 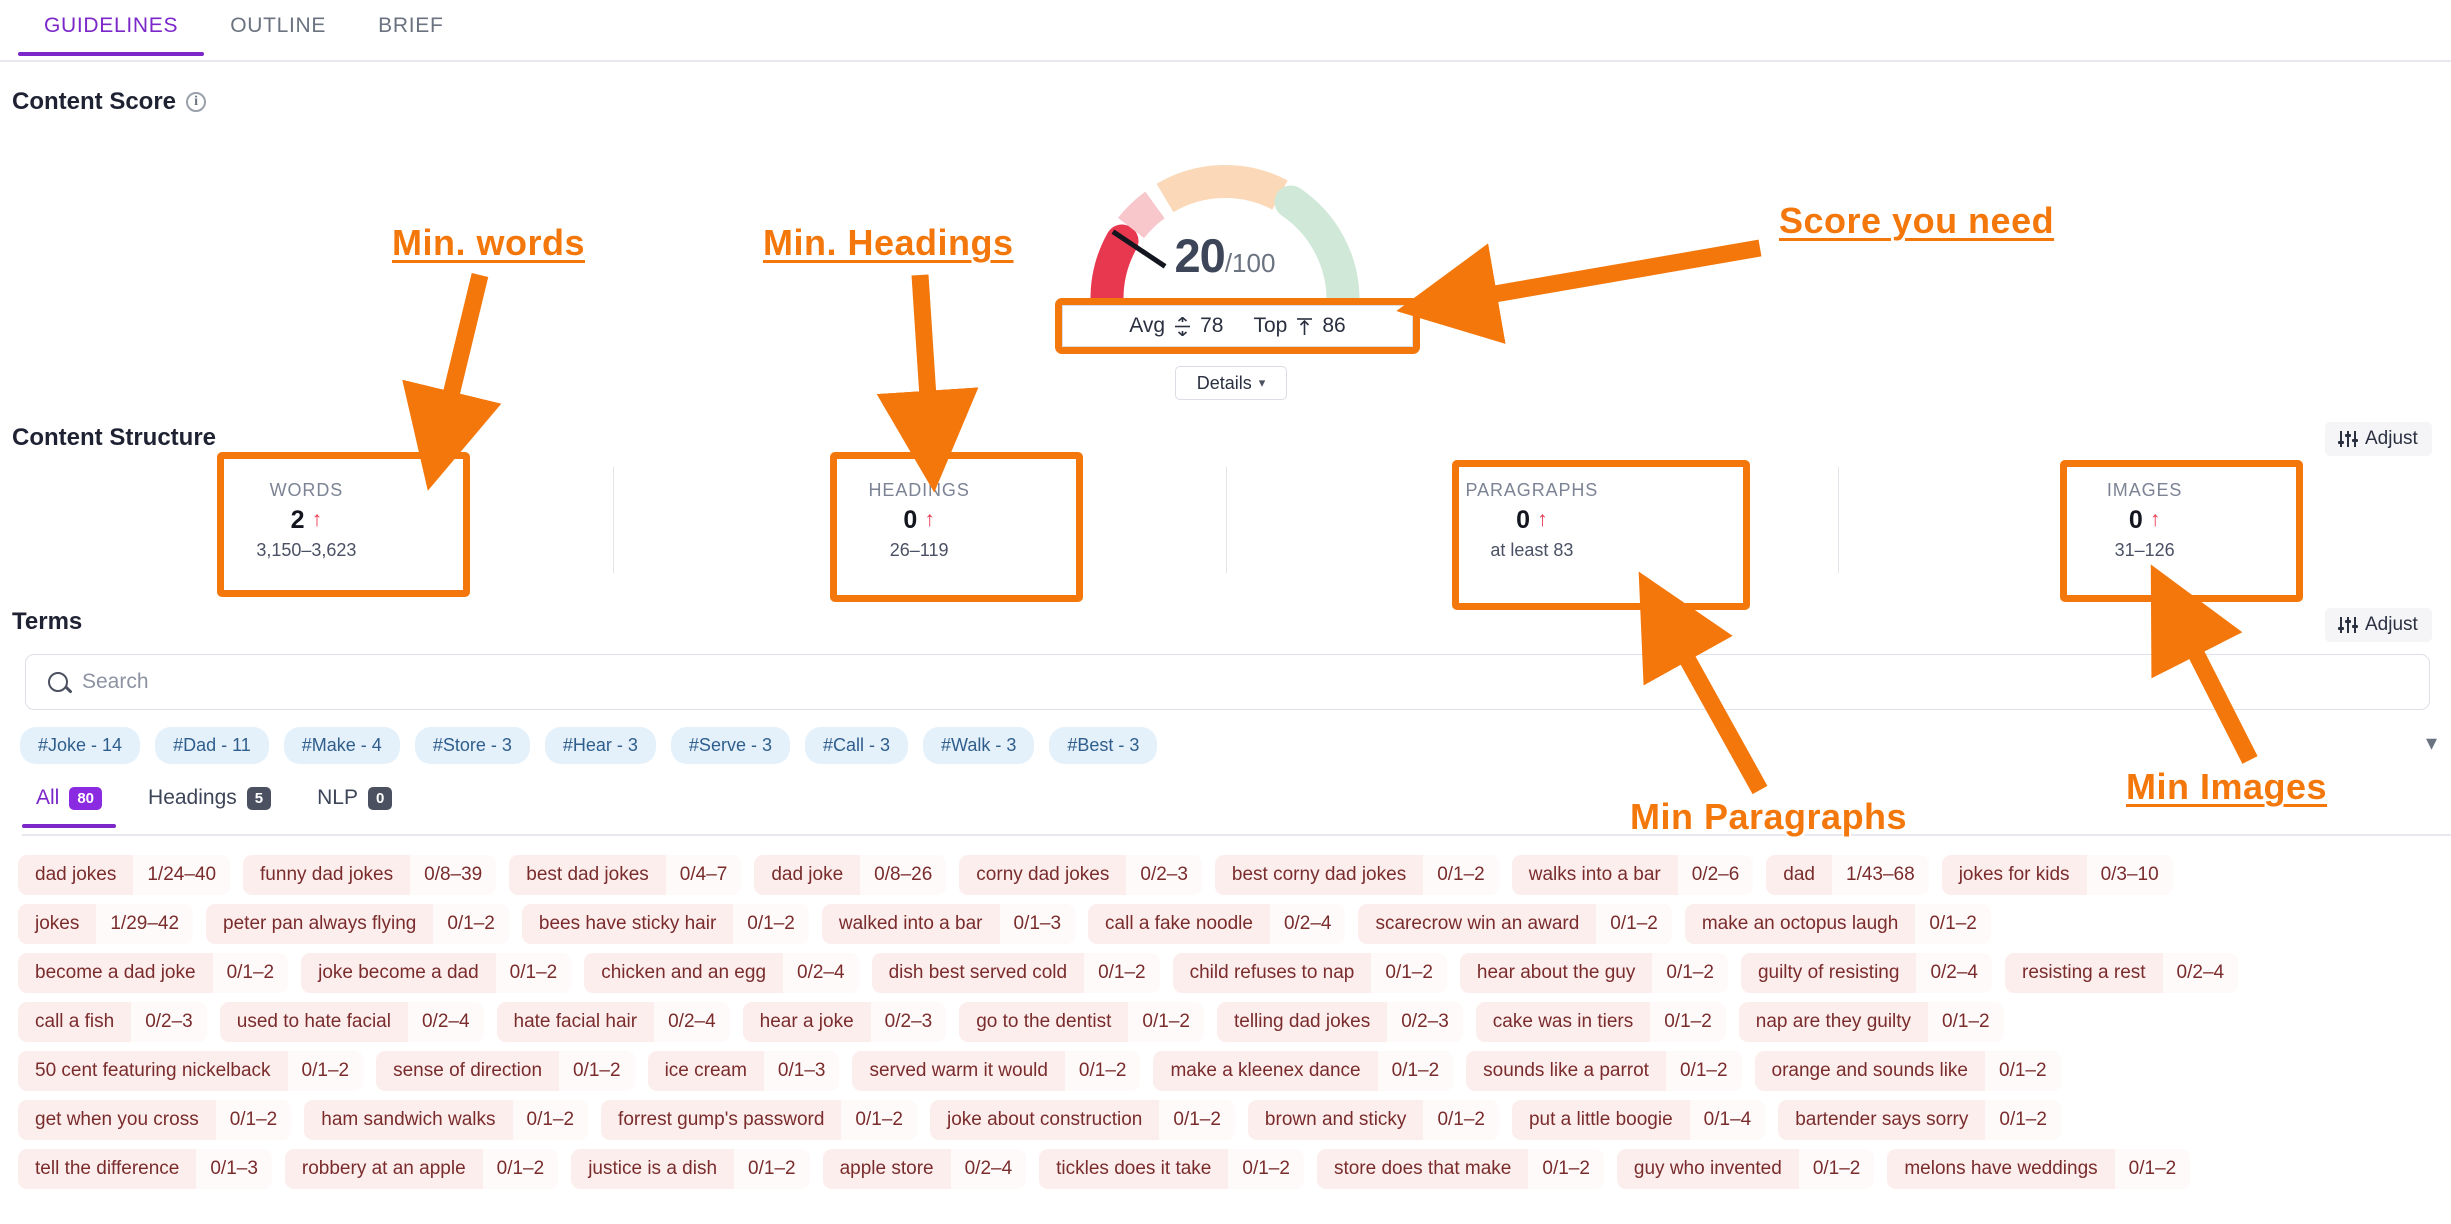 What do you see at coordinates (1231, 383) in the screenshot?
I see `details-button: Details ▾` at bounding box center [1231, 383].